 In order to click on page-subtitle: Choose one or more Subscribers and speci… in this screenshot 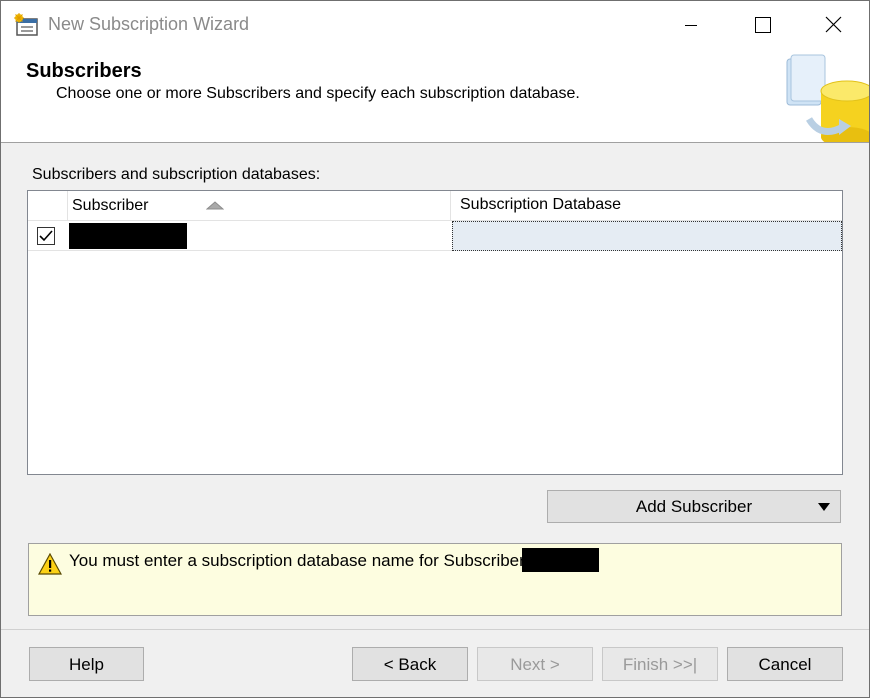, I will do `click(318, 93)`.